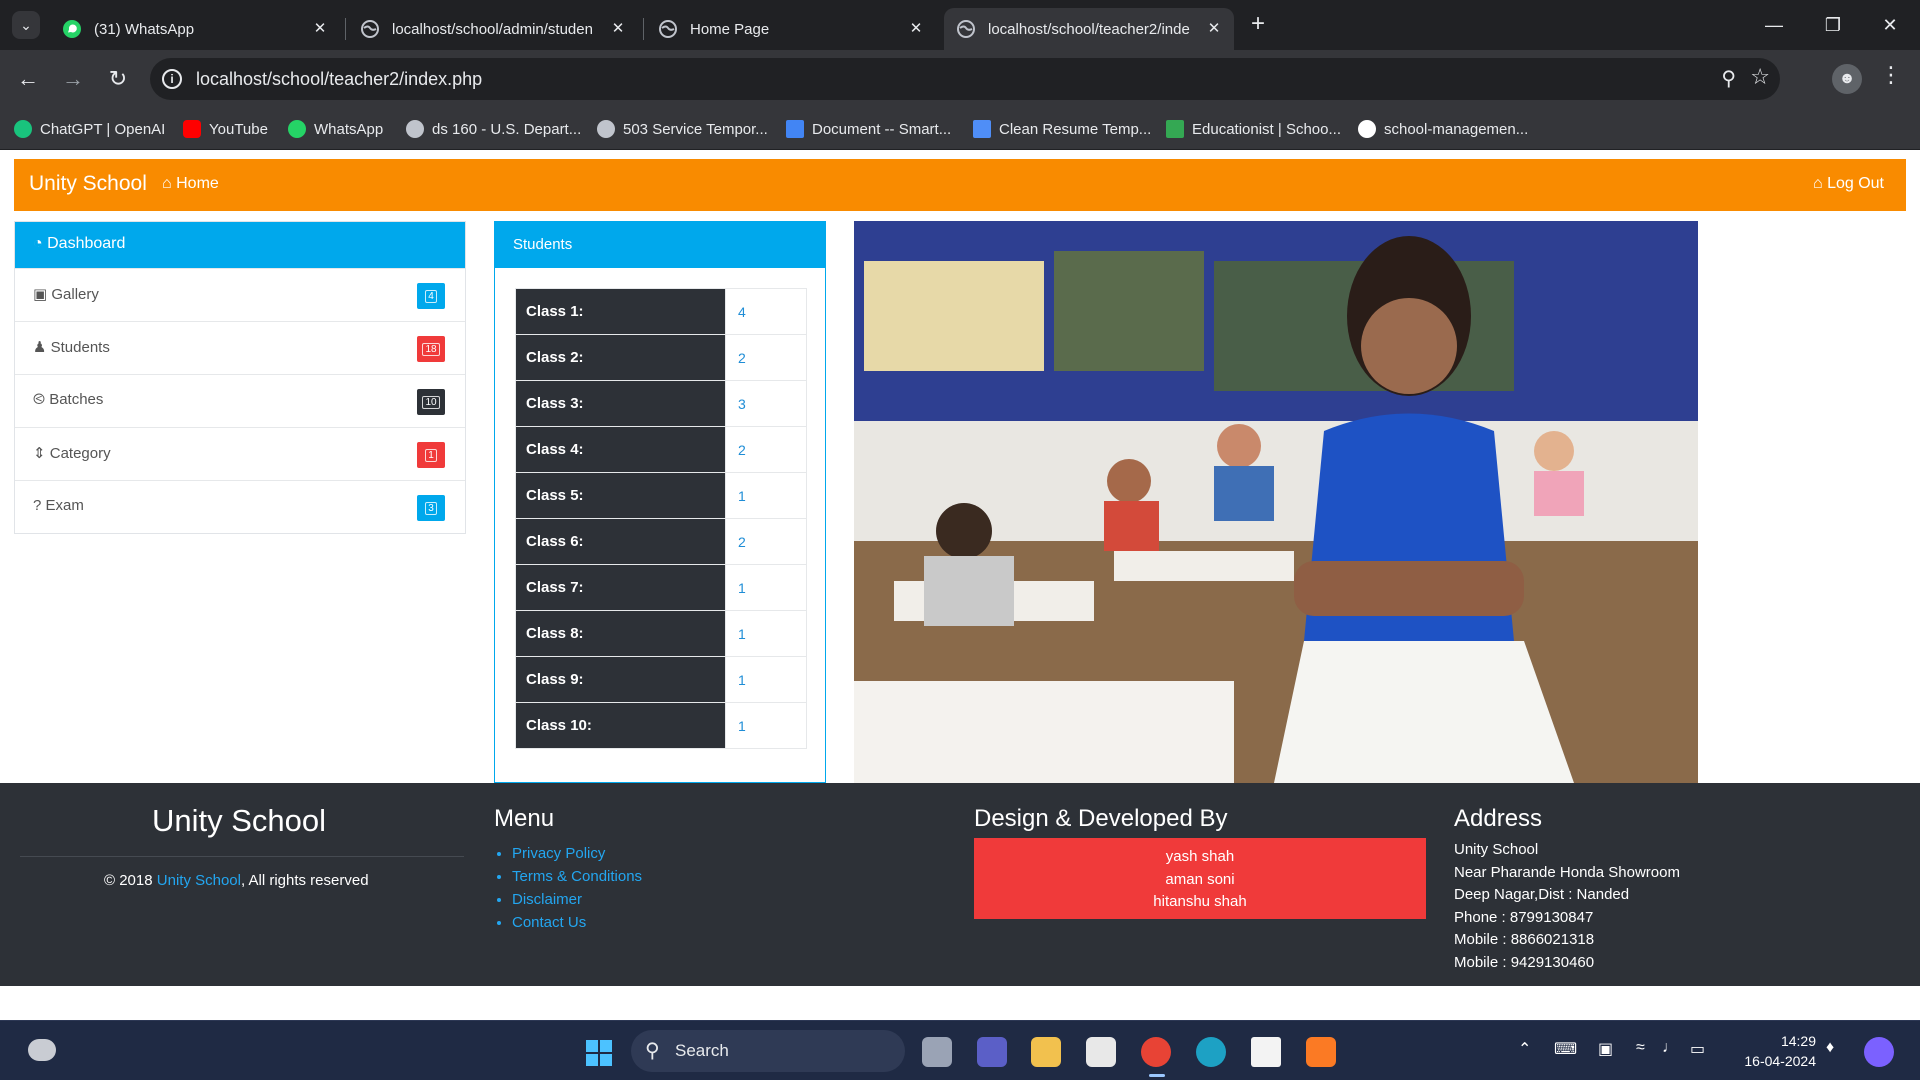  I want to click on sidebar-item-gallery: ▣ Gallery 4, so click(240, 294).